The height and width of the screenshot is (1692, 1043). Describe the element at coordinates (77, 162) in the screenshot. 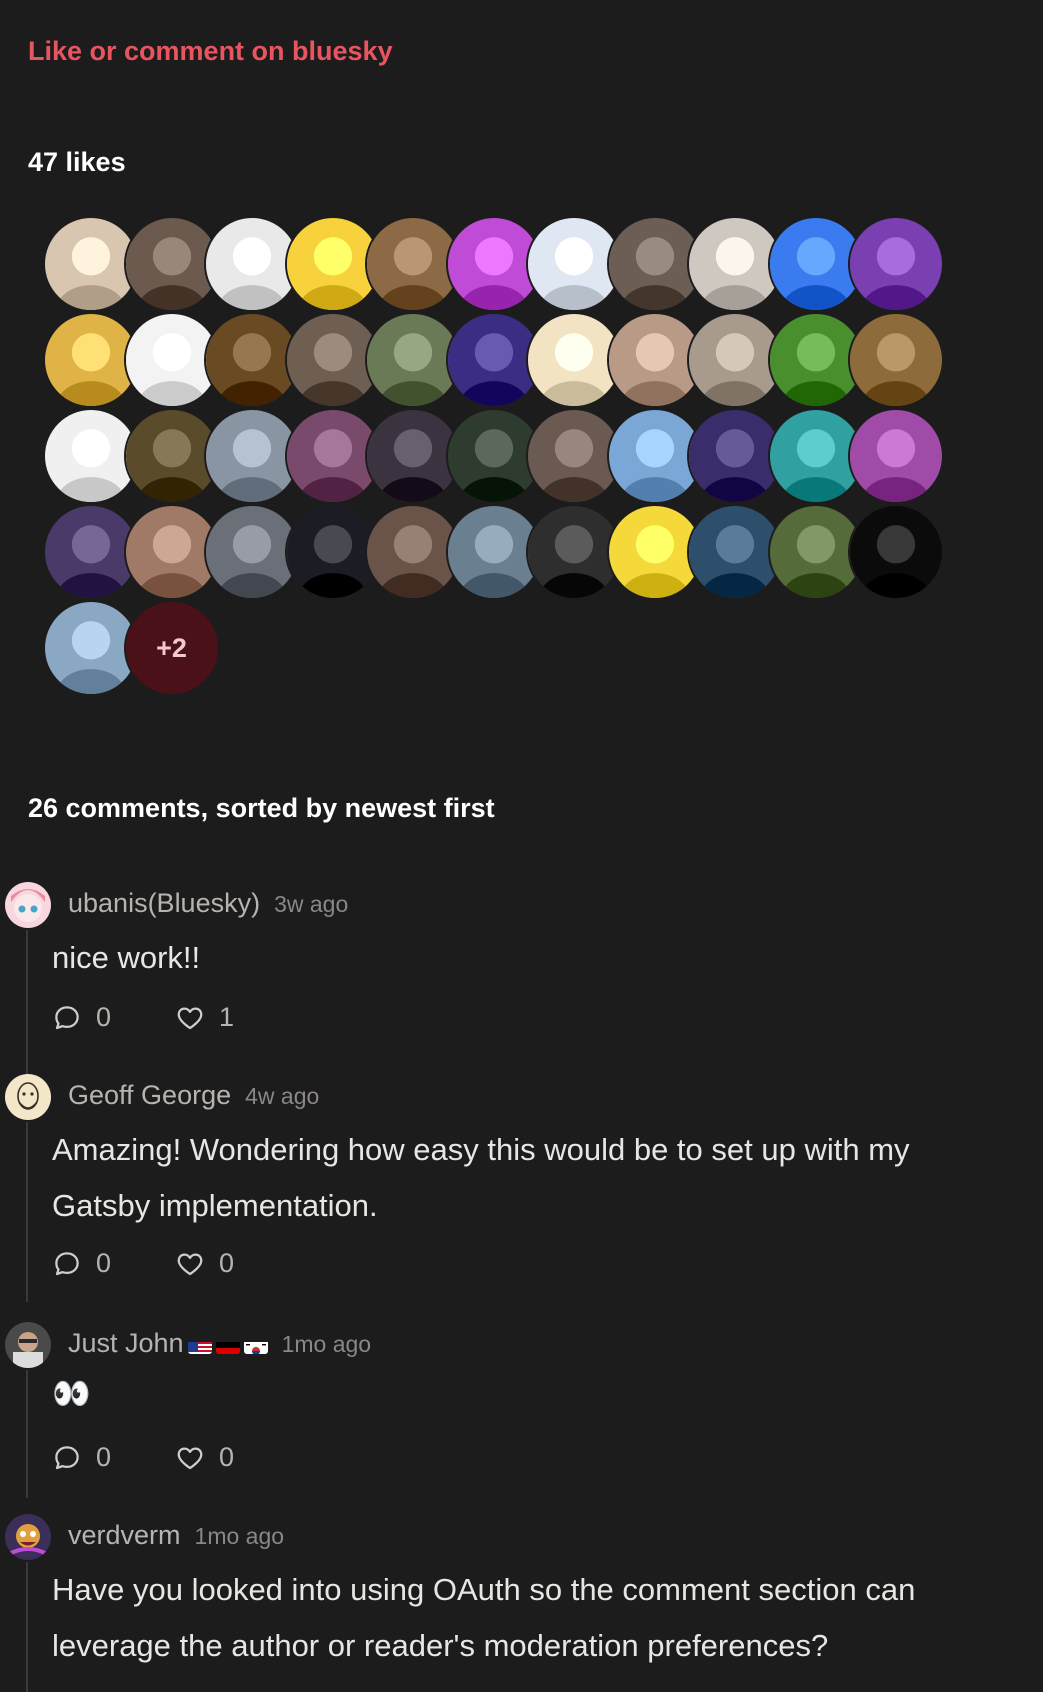

I see `likes-count-heading: 47 likes` at that location.